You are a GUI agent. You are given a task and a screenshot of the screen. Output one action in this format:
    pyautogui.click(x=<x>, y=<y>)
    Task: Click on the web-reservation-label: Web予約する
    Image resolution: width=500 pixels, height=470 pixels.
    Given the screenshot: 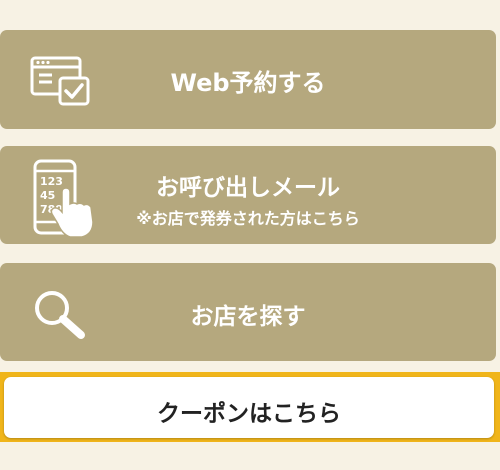 What is the action you would take?
    pyautogui.click(x=248, y=83)
    